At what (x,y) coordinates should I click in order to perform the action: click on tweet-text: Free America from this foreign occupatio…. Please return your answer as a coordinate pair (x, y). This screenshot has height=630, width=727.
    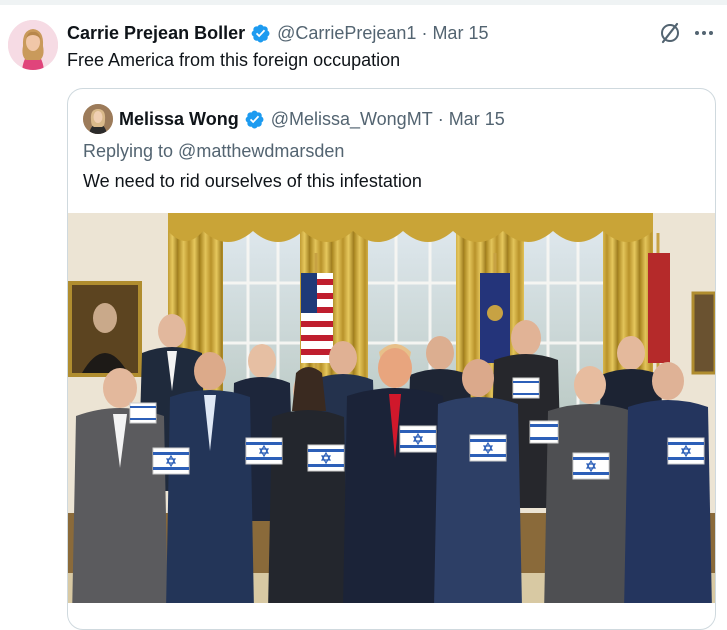
    Looking at the image, I should click on (234, 60).